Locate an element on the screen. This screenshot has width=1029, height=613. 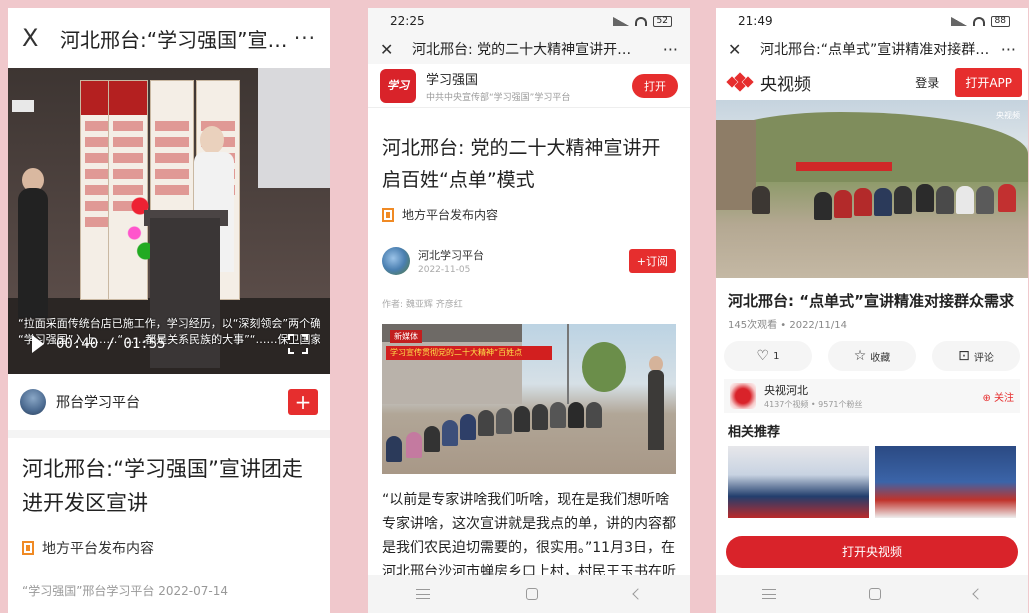
article-photo: 学习宣传贯彻党的二十大精神“百姓点单” 新媒体 is located at coordinates (529, 399).